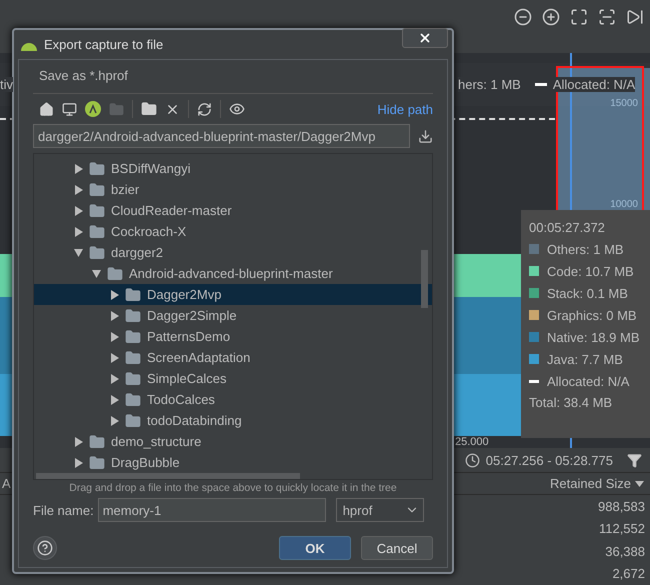  What do you see at coordinates (233, 462) in the screenshot?
I see `tree-item: DragBubble` at bounding box center [233, 462].